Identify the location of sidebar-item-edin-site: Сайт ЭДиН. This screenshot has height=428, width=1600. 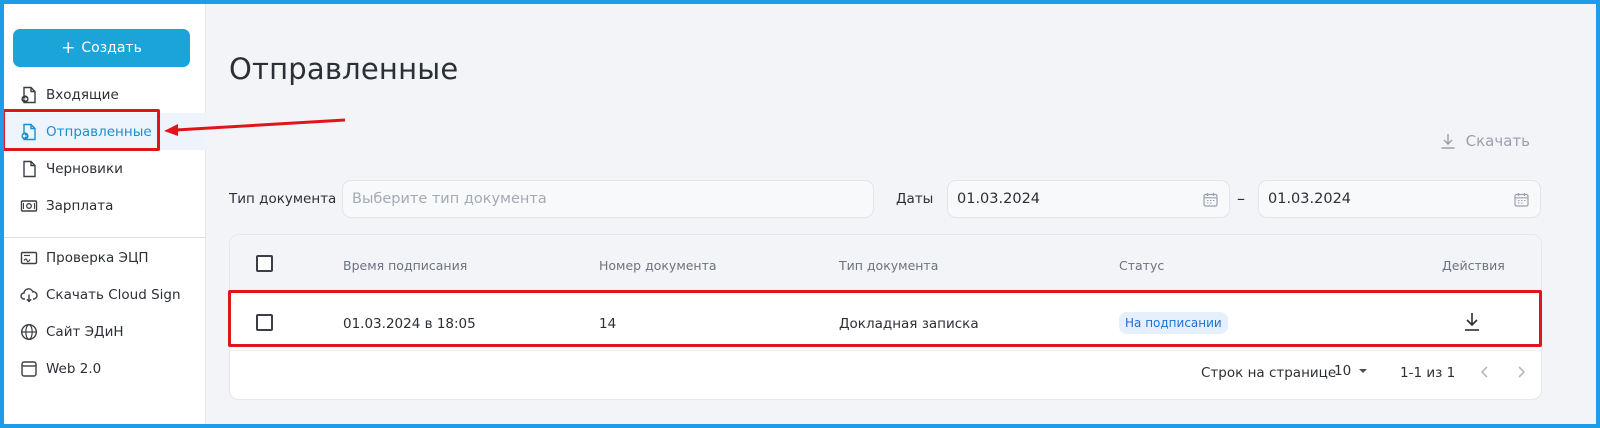
(105, 331).